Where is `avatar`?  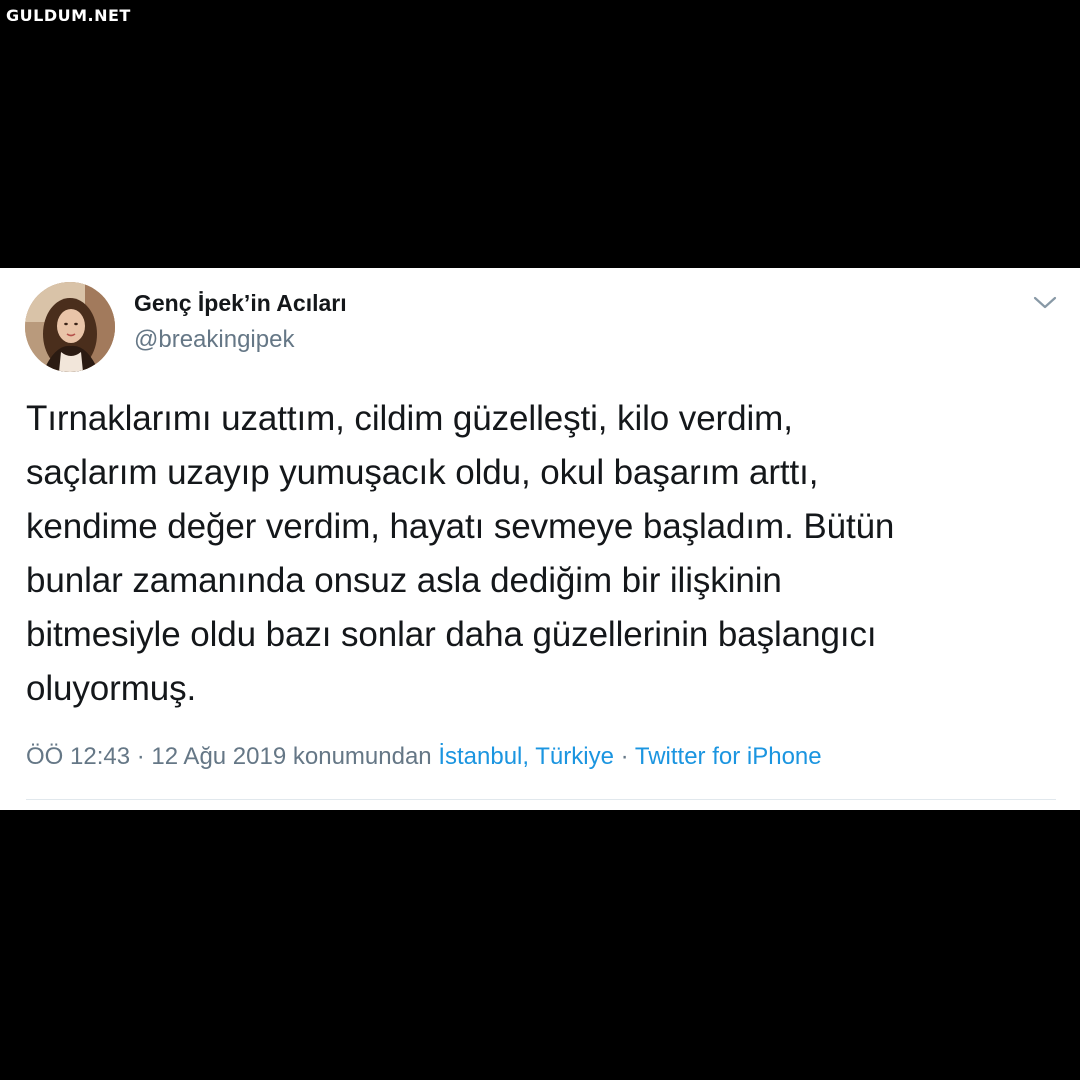
avatar is located at coordinates (70, 327).